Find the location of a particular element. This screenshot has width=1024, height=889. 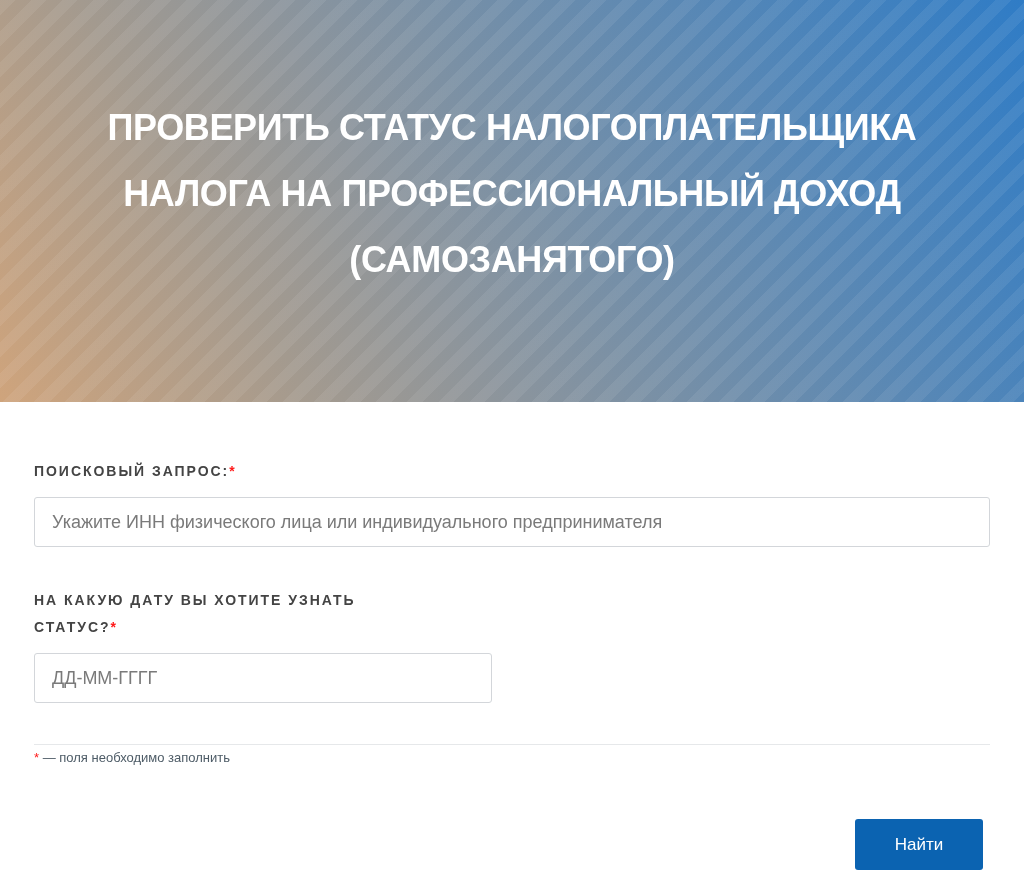

inn-input: Укажите ИНН физического лица или индивидуального предпринимателя is located at coordinates (512, 522).